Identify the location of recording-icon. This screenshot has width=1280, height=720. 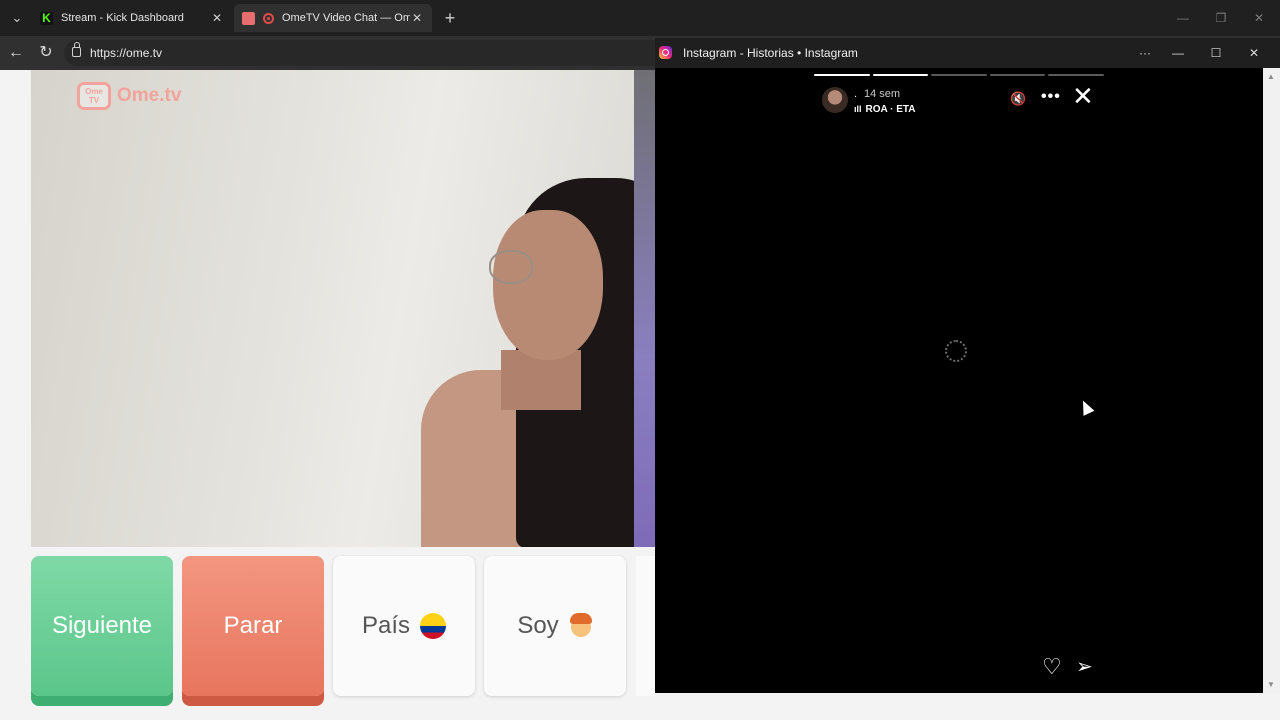
(268, 18).